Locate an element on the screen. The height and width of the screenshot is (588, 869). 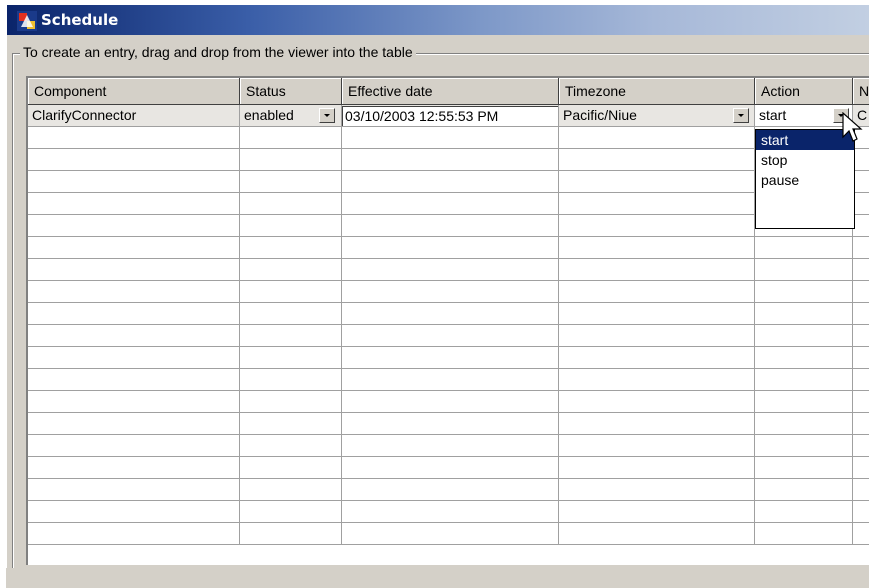
column-header-component: Component is located at coordinates (134, 91).